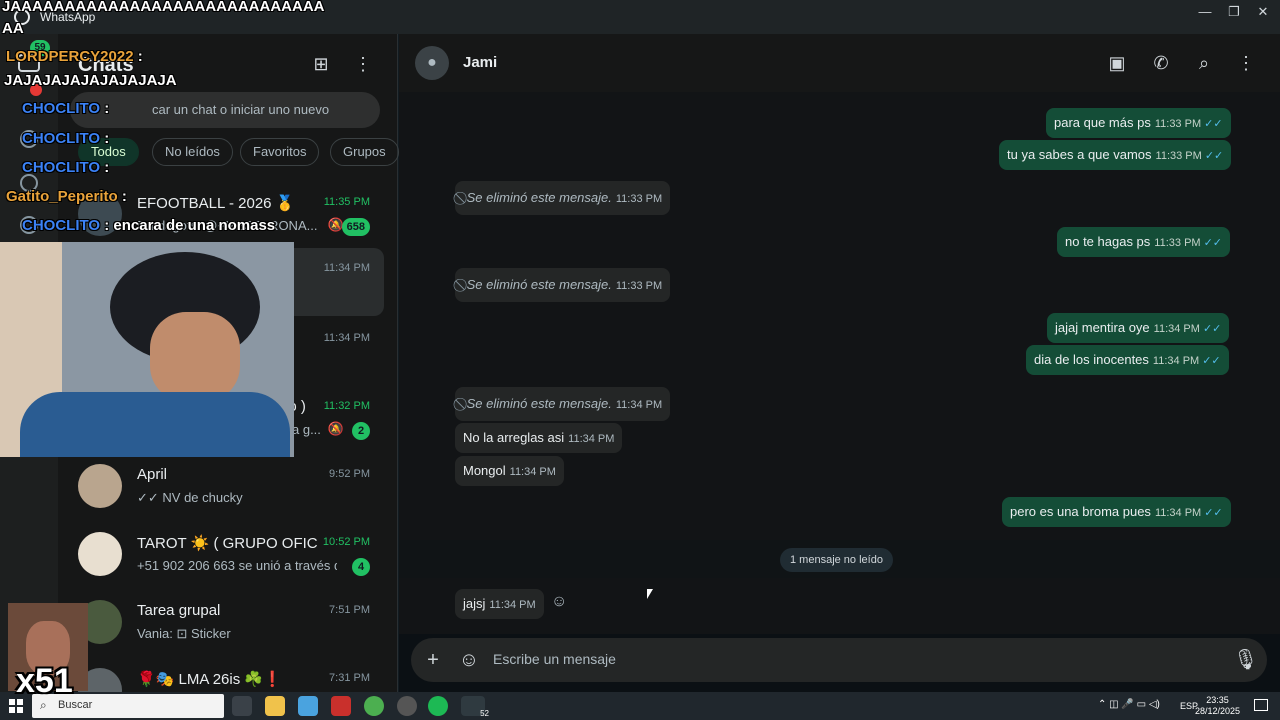 The width and height of the screenshot is (1280, 720). Describe the element at coordinates (100, 554) in the screenshot. I see `avatar` at that location.